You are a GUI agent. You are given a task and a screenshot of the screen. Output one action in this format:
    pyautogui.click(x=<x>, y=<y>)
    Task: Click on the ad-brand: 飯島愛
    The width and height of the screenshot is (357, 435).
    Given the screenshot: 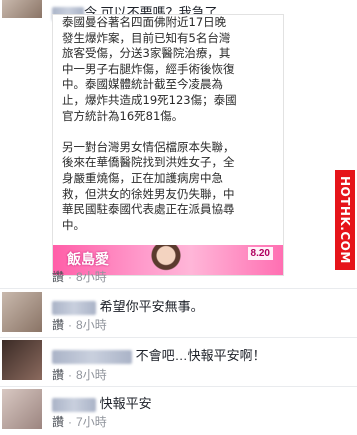 What is the action you would take?
    pyautogui.click(x=88, y=260)
    